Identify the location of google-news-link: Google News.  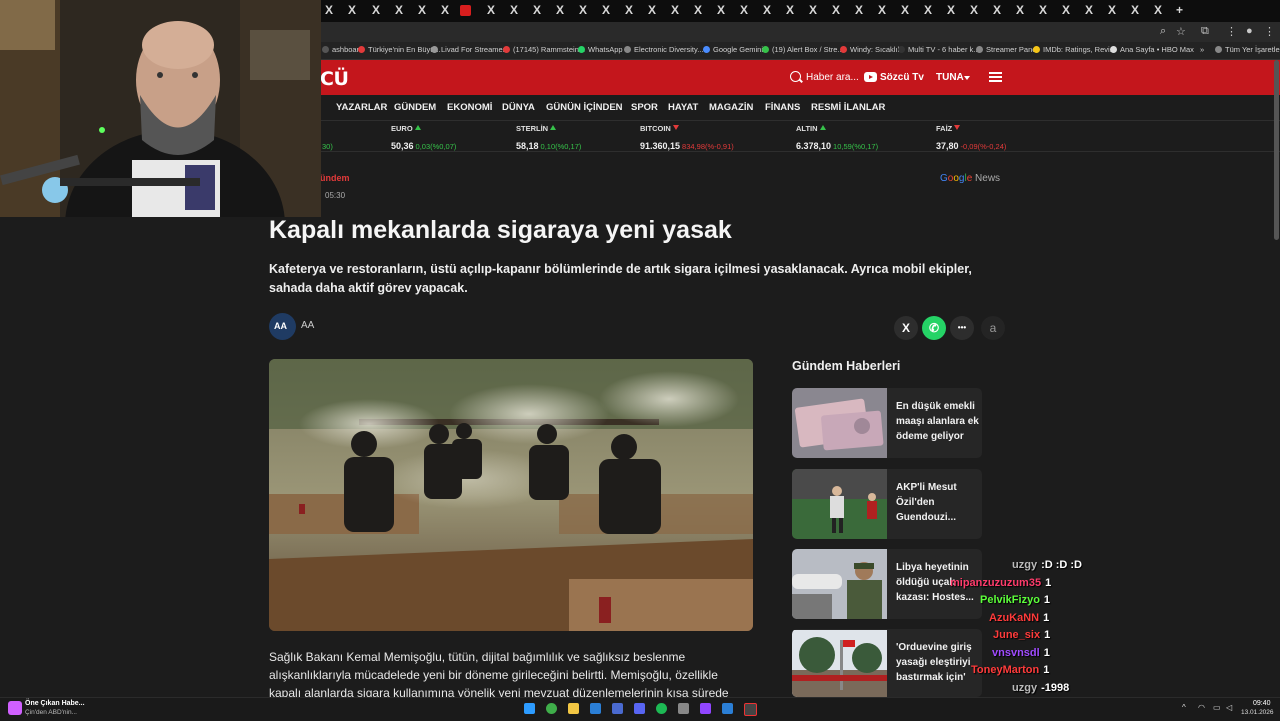
(970, 178).